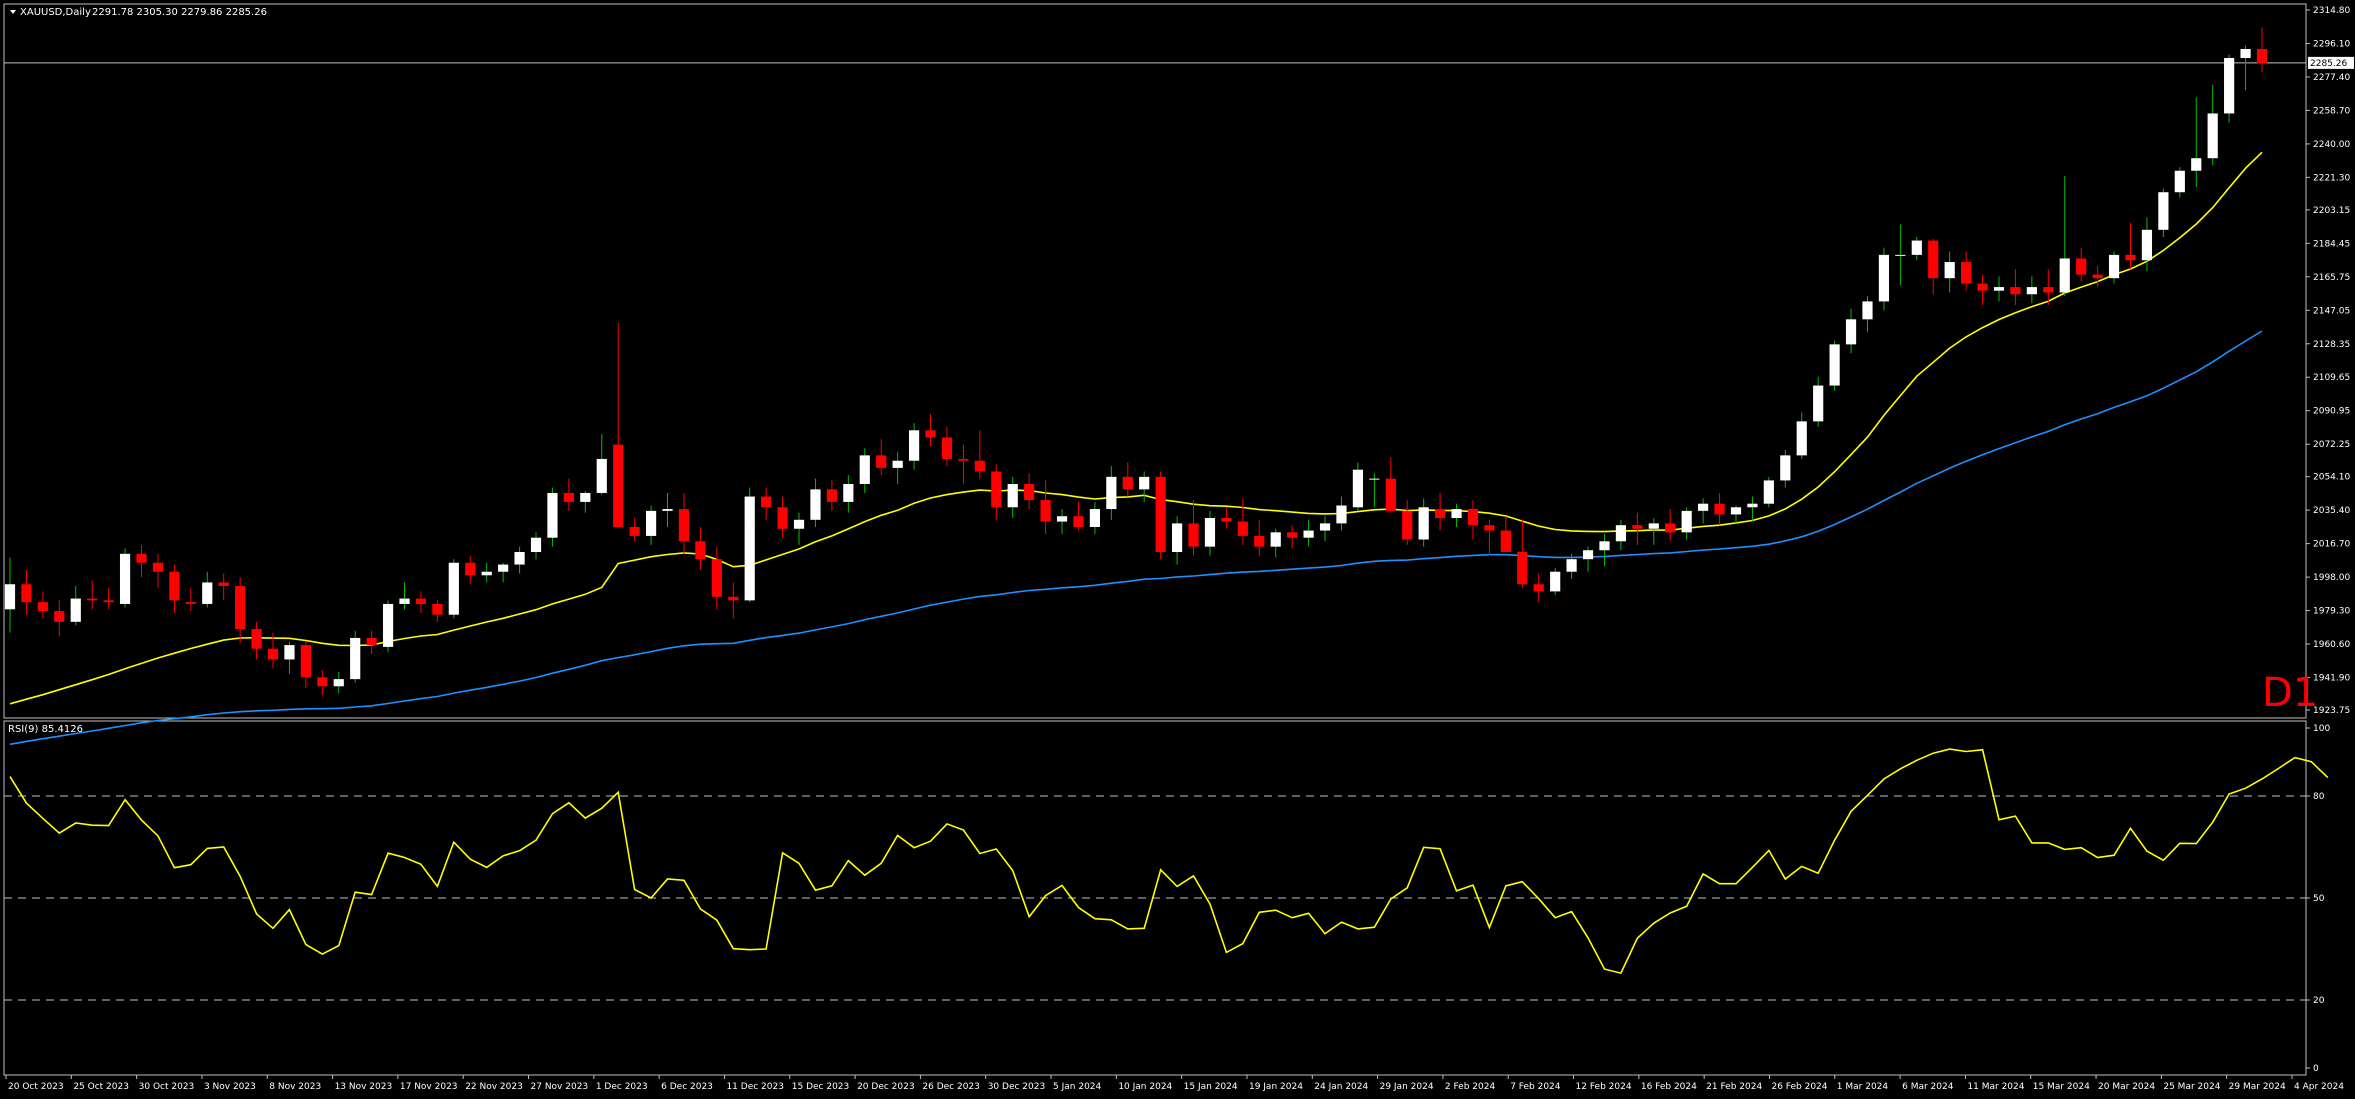 The width and height of the screenshot is (2355, 1099). What do you see at coordinates (494, 1087) in the screenshot?
I see `time-tick-label: 22 Nov 2023` at bounding box center [494, 1087].